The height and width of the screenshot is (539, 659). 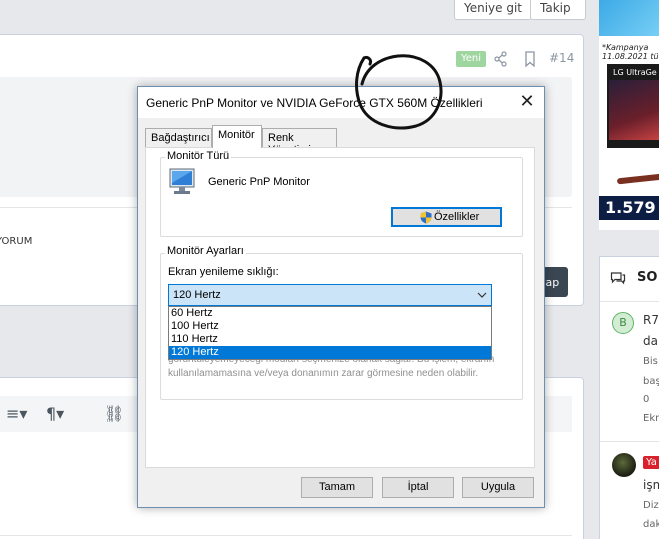 What do you see at coordinates (482, 295) in the screenshot?
I see `chevron-down-icon` at bounding box center [482, 295].